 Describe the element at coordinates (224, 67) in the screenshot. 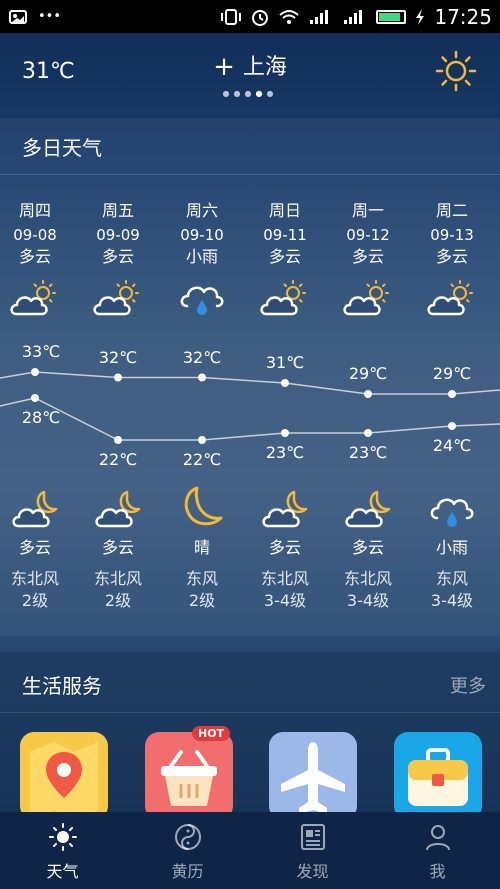

I see `add-city-icon: +` at that location.